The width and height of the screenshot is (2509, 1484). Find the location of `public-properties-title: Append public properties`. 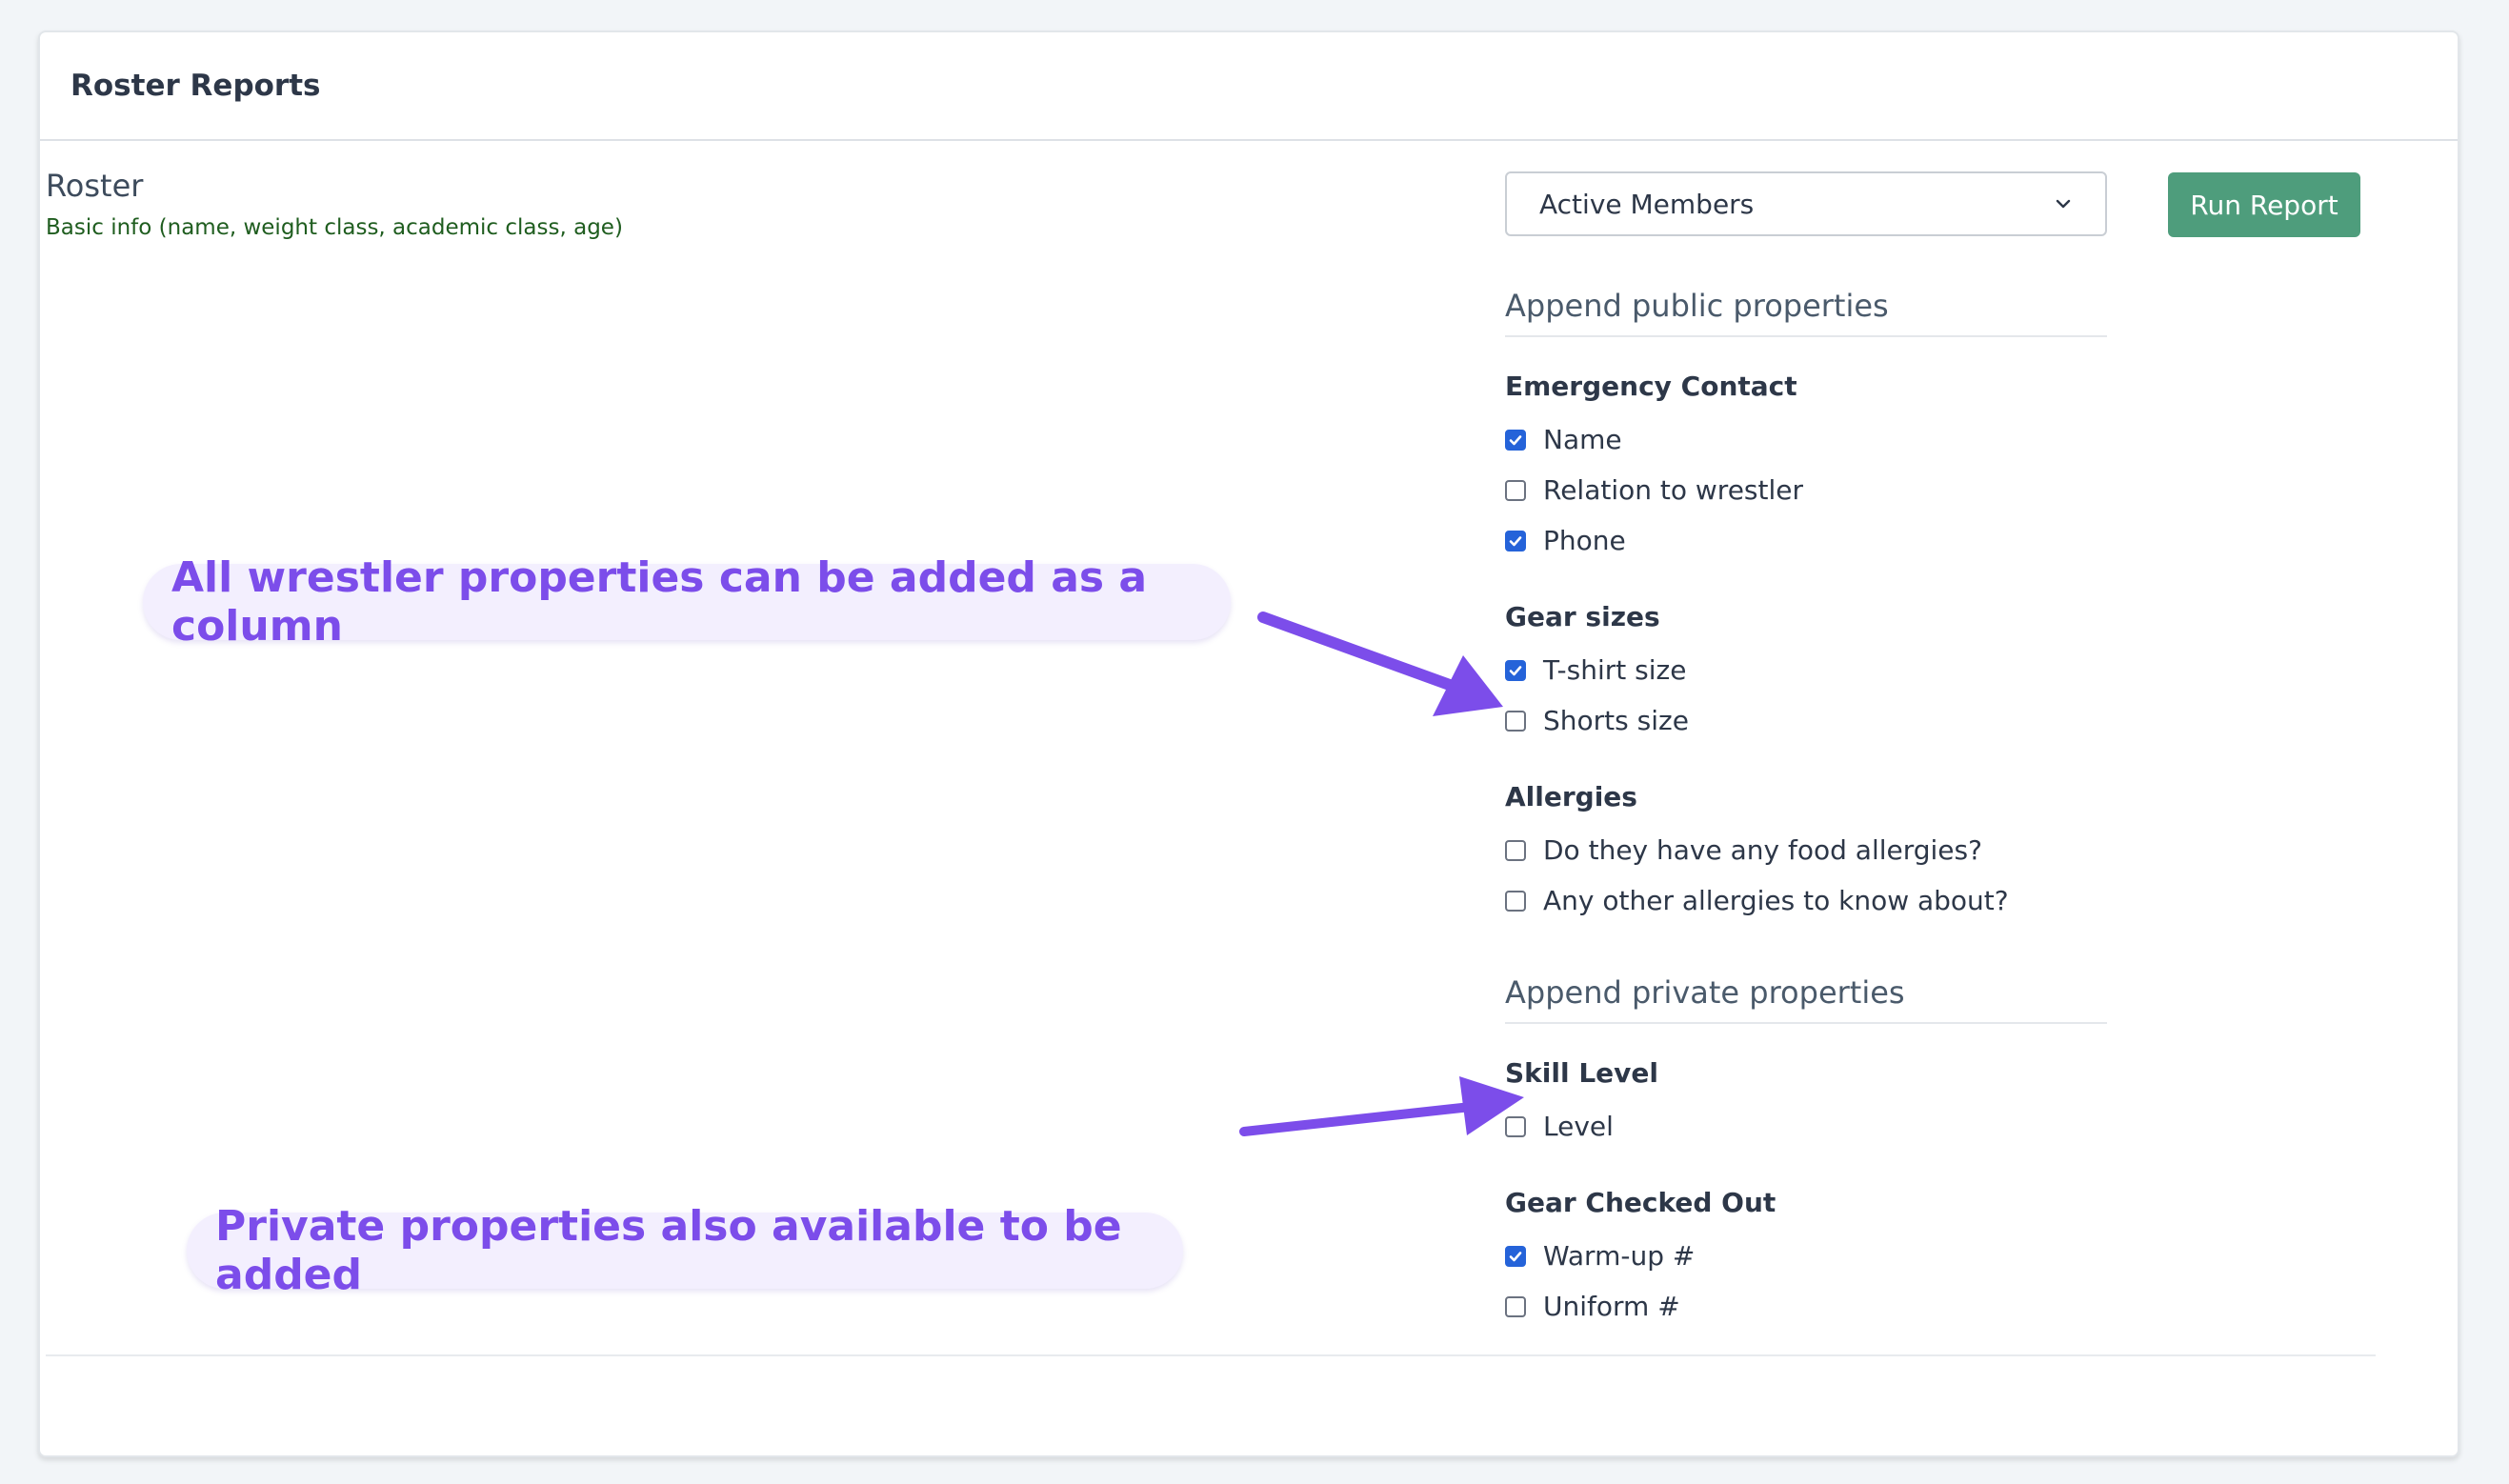

public-properties-title: Append public properties is located at coordinates (1806, 312).